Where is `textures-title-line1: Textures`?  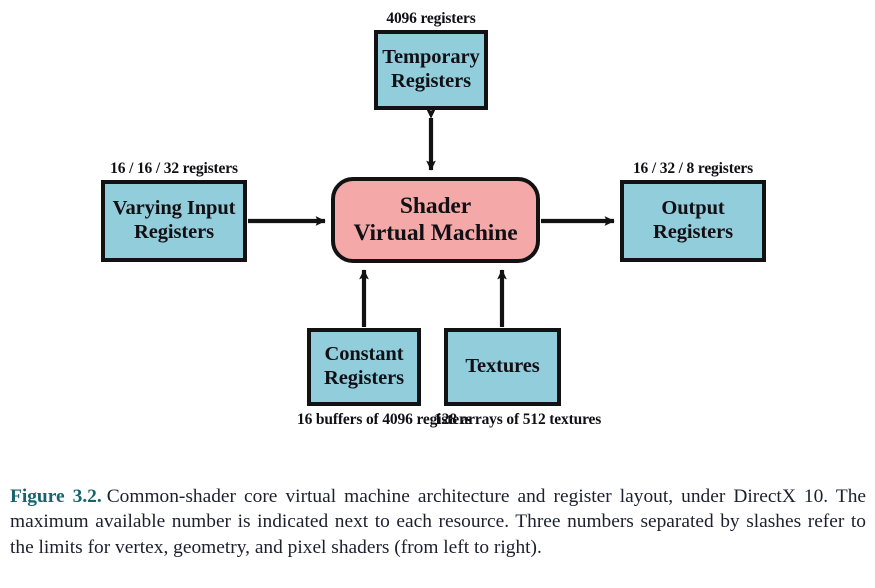 textures-title-line1: Textures is located at coordinates (502, 366).